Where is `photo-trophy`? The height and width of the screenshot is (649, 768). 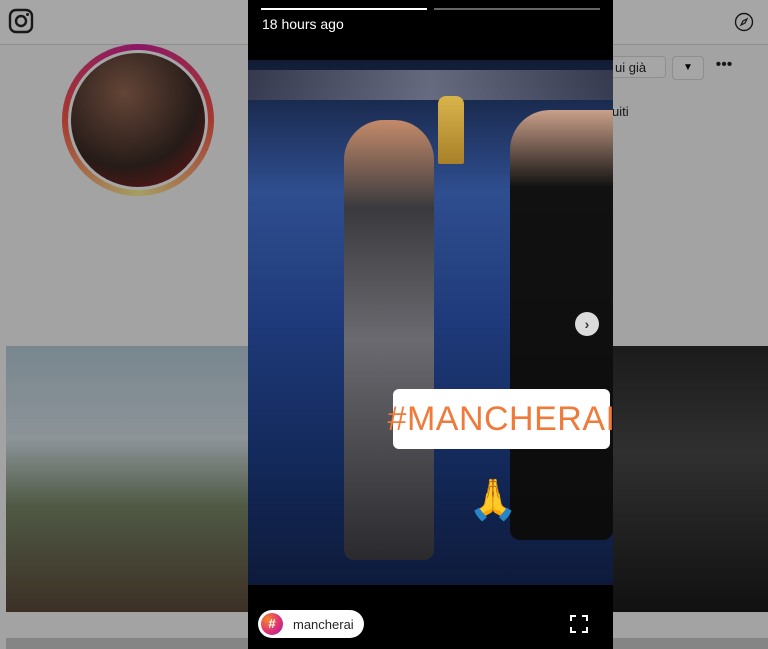 photo-trophy is located at coordinates (451, 130).